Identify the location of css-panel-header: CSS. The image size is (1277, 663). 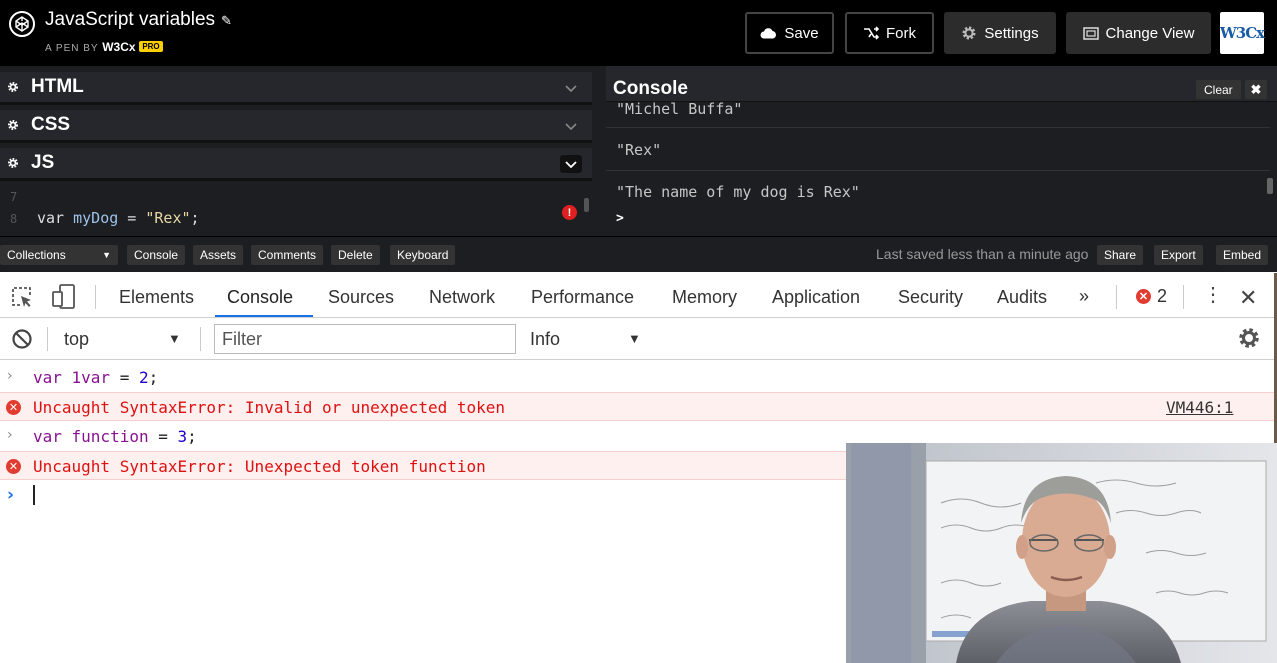
(296, 126).